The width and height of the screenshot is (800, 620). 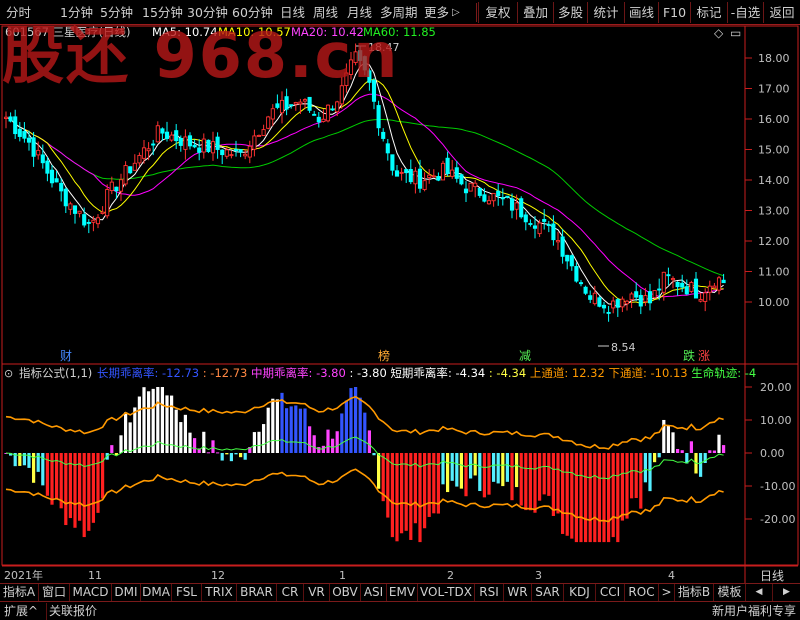 I want to click on indicator-toggle-icon: ⊙, so click(x=8, y=373).